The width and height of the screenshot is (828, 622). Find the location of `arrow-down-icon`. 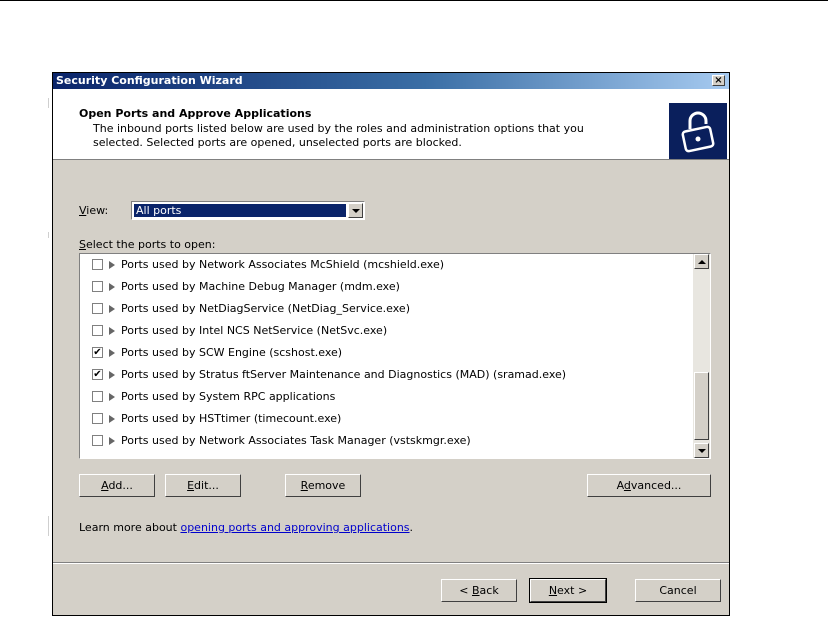

arrow-down-icon is located at coordinates (702, 451).